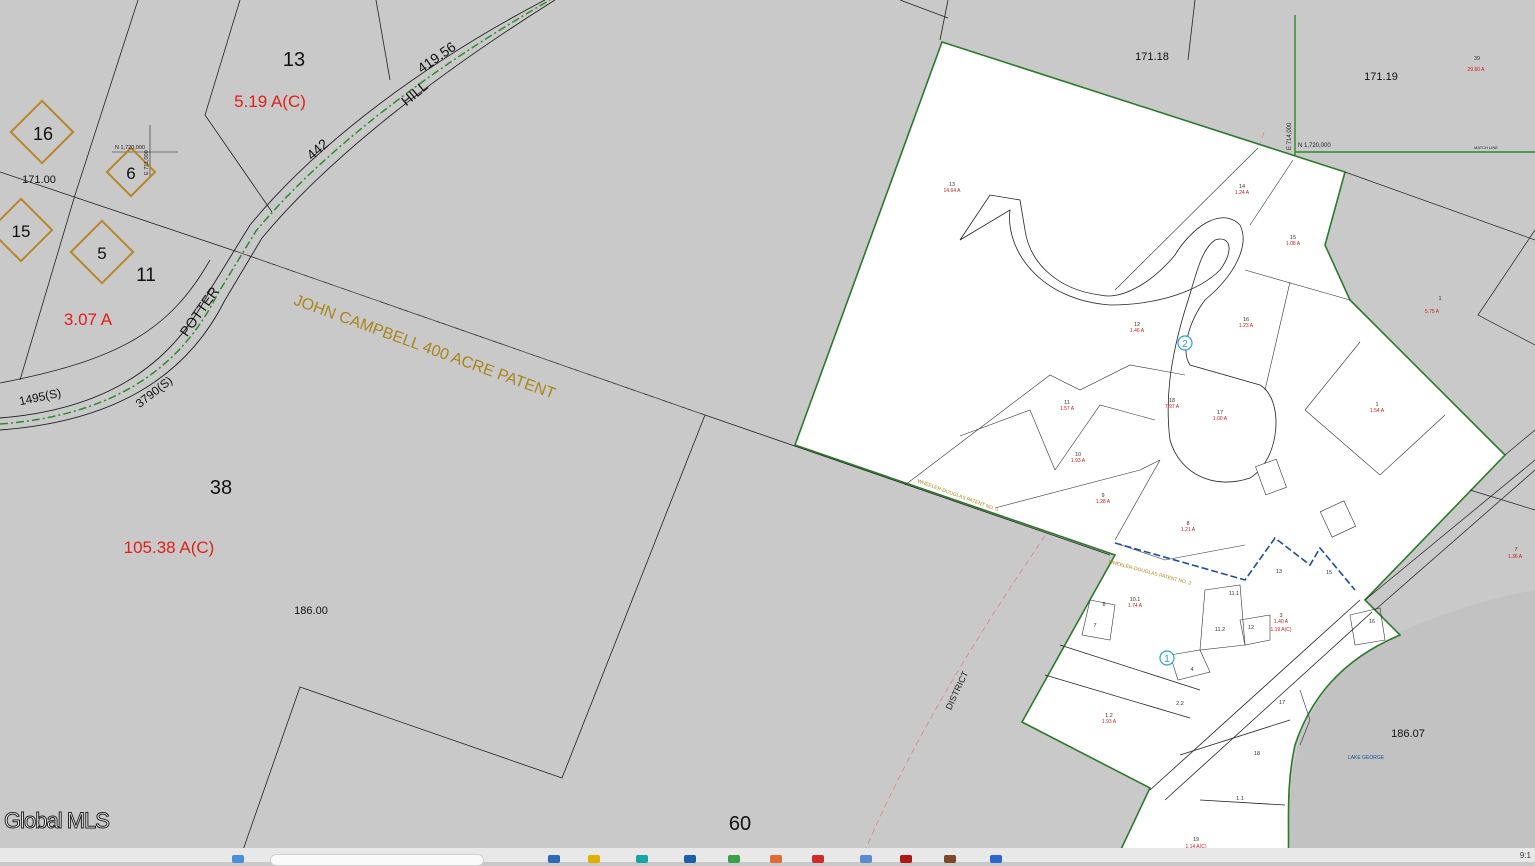  What do you see at coordinates (130, 148) in the screenshot?
I see `grid-n-1720000-left: N 1,720,000` at bounding box center [130, 148].